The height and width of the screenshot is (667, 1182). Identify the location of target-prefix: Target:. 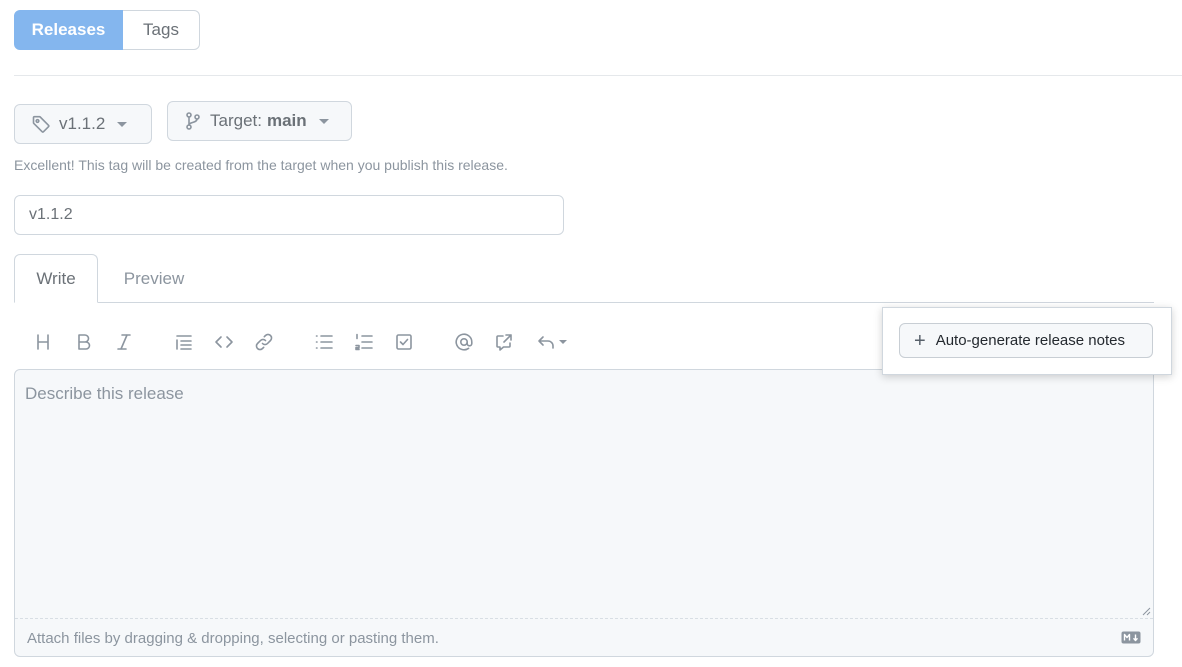
(236, 120).